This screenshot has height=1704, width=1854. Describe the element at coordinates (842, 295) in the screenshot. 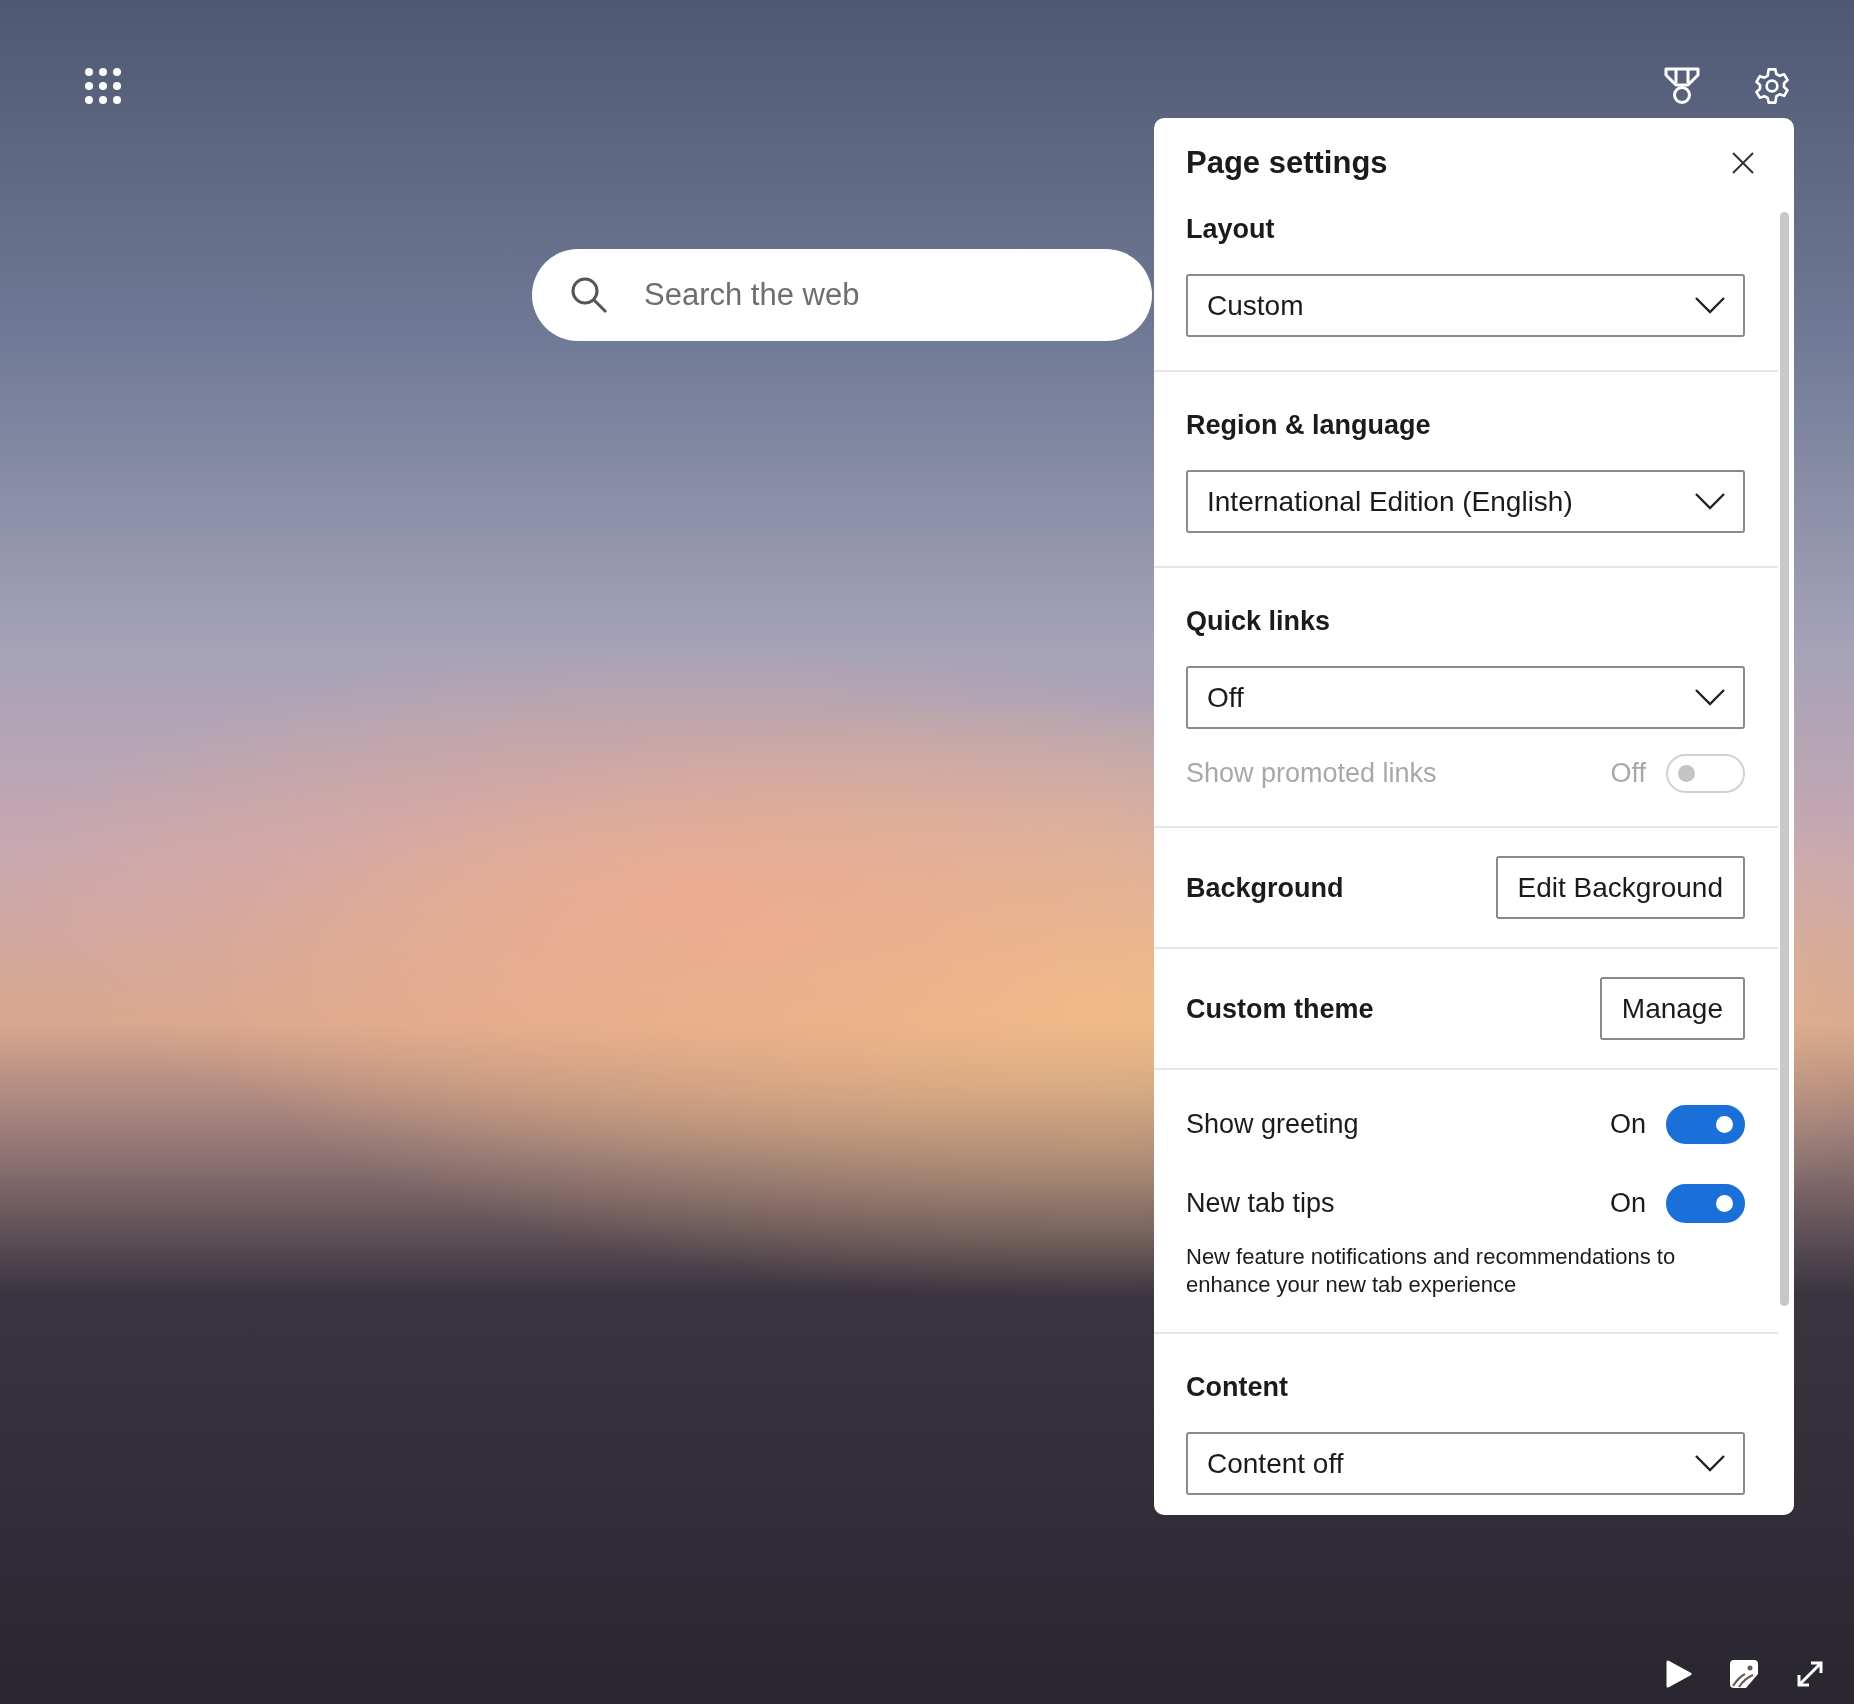

I see `search-field: Search the web` at that location.